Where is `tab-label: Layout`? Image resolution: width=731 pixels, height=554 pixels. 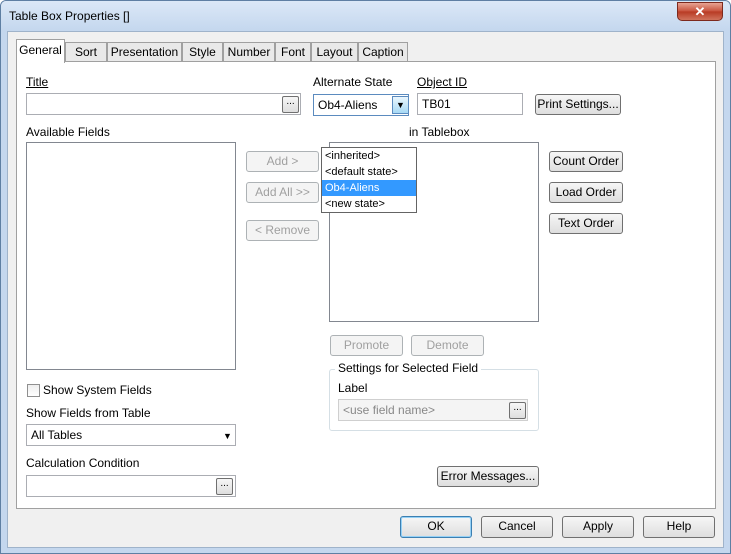
tab-label: Layout is located at coordinates (334, 52).